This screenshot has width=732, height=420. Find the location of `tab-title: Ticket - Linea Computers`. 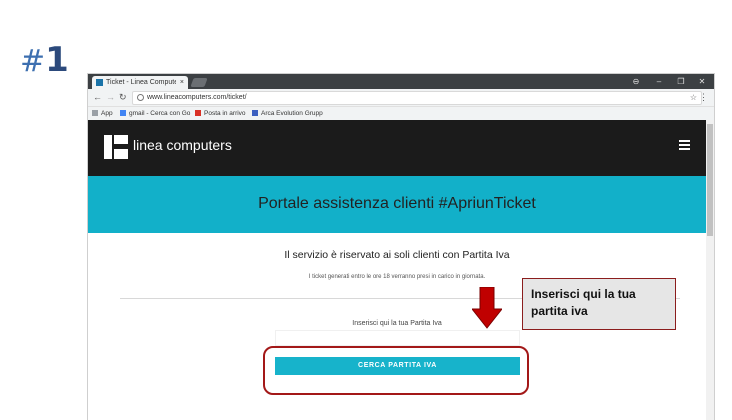

tab-title: Ticket - Linea Computers is located at coordinates (141, 82).